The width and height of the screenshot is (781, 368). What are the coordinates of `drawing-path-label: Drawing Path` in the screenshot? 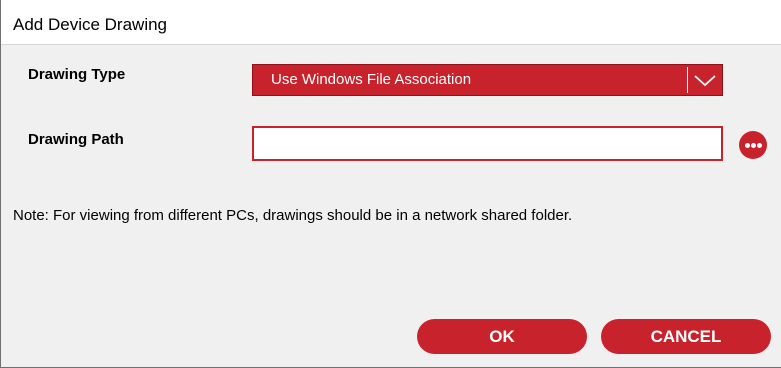 It's located at (76, 139).